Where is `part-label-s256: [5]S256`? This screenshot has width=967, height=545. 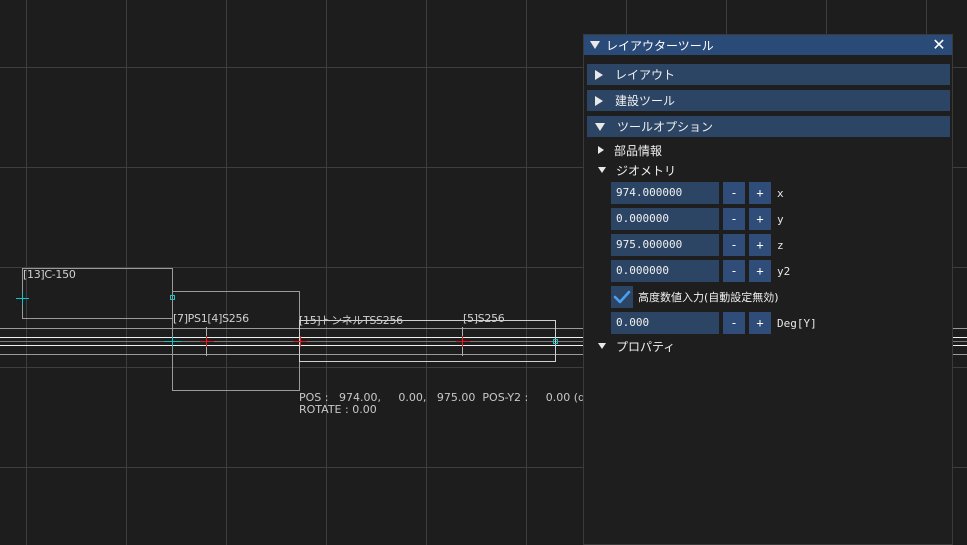
part-label-s256: [5]S256 is located at coordinates (484, 318).